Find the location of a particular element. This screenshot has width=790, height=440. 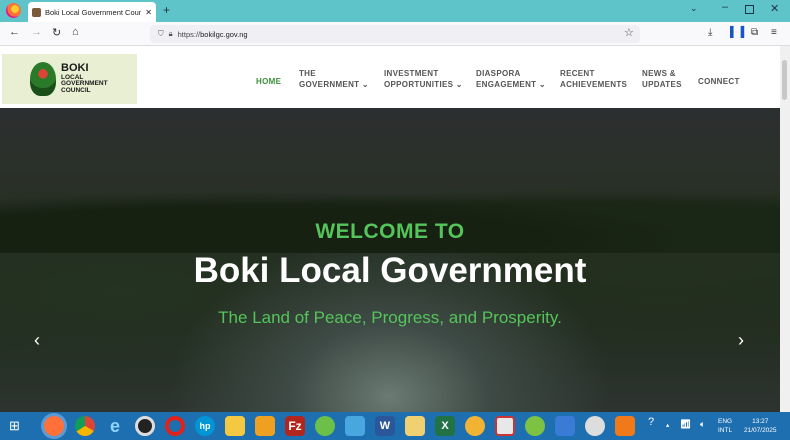

folder-icon is located at coordinates (265, 426).